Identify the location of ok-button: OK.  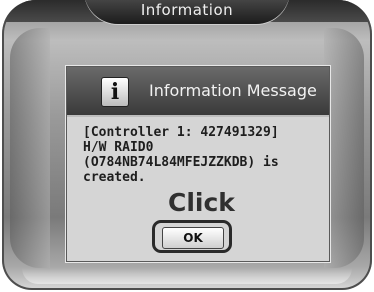
(193, 238).